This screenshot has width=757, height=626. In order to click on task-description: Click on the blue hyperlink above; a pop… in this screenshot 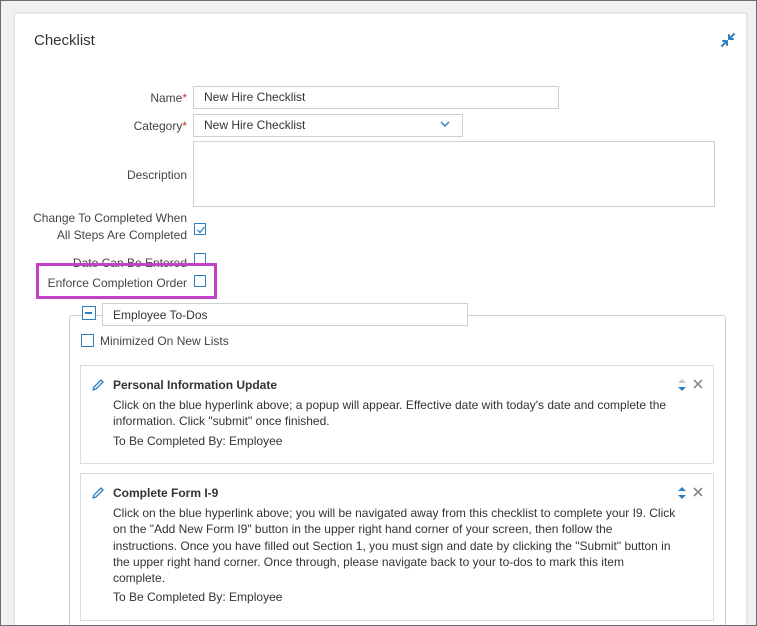, I will do `click(390, 413)`.